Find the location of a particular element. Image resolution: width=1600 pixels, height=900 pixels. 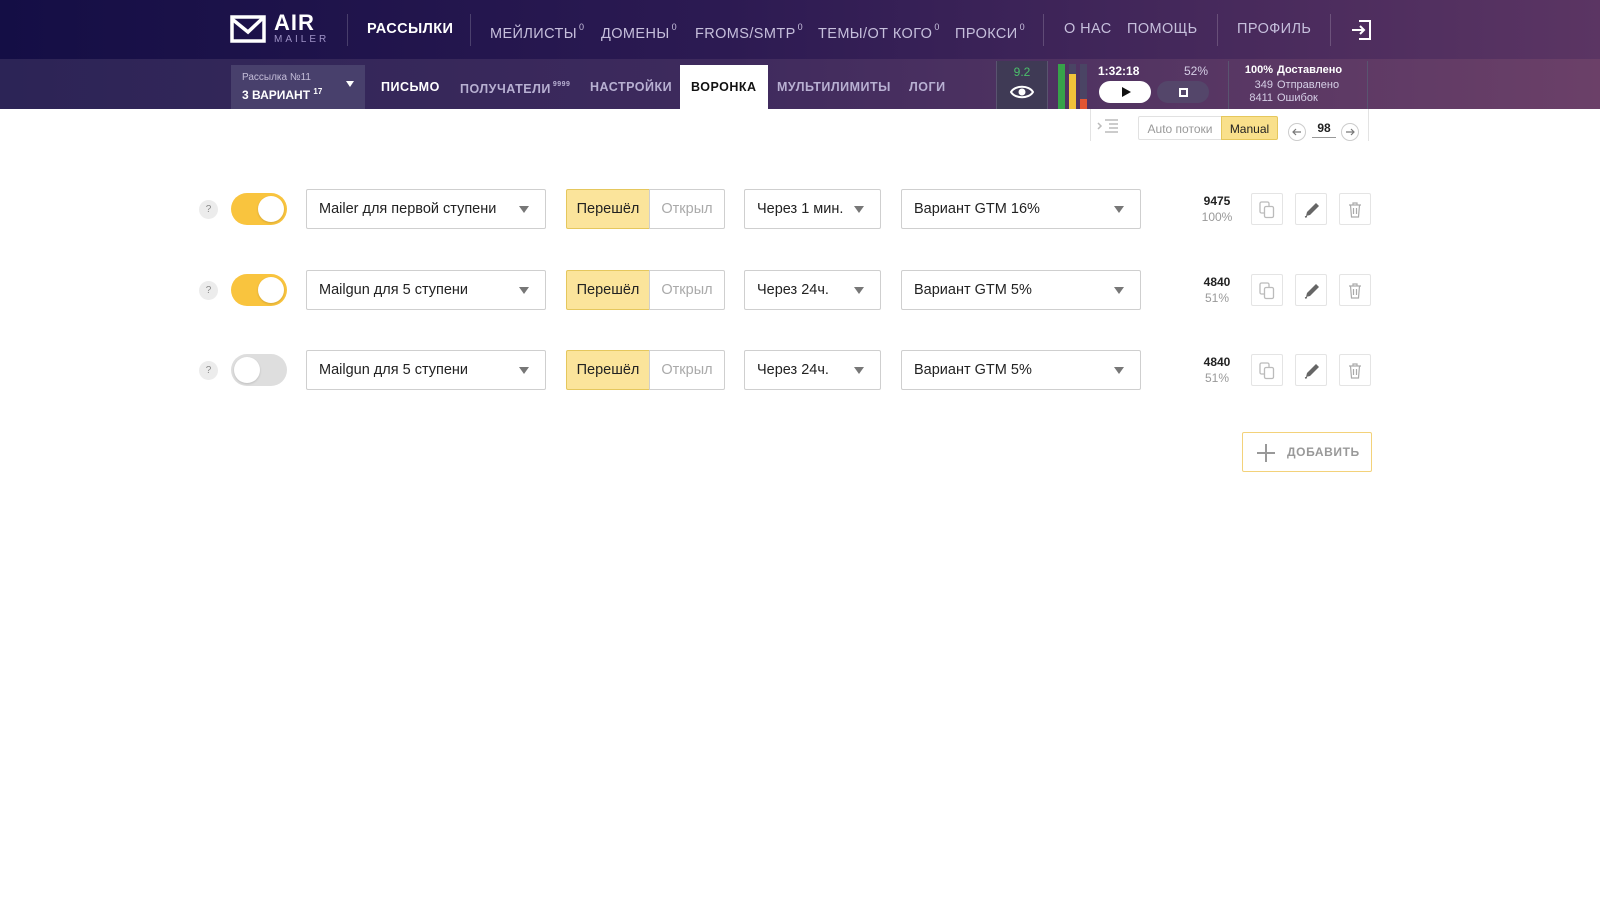

manual-button: Manual is located at coordinates (1249, 128).